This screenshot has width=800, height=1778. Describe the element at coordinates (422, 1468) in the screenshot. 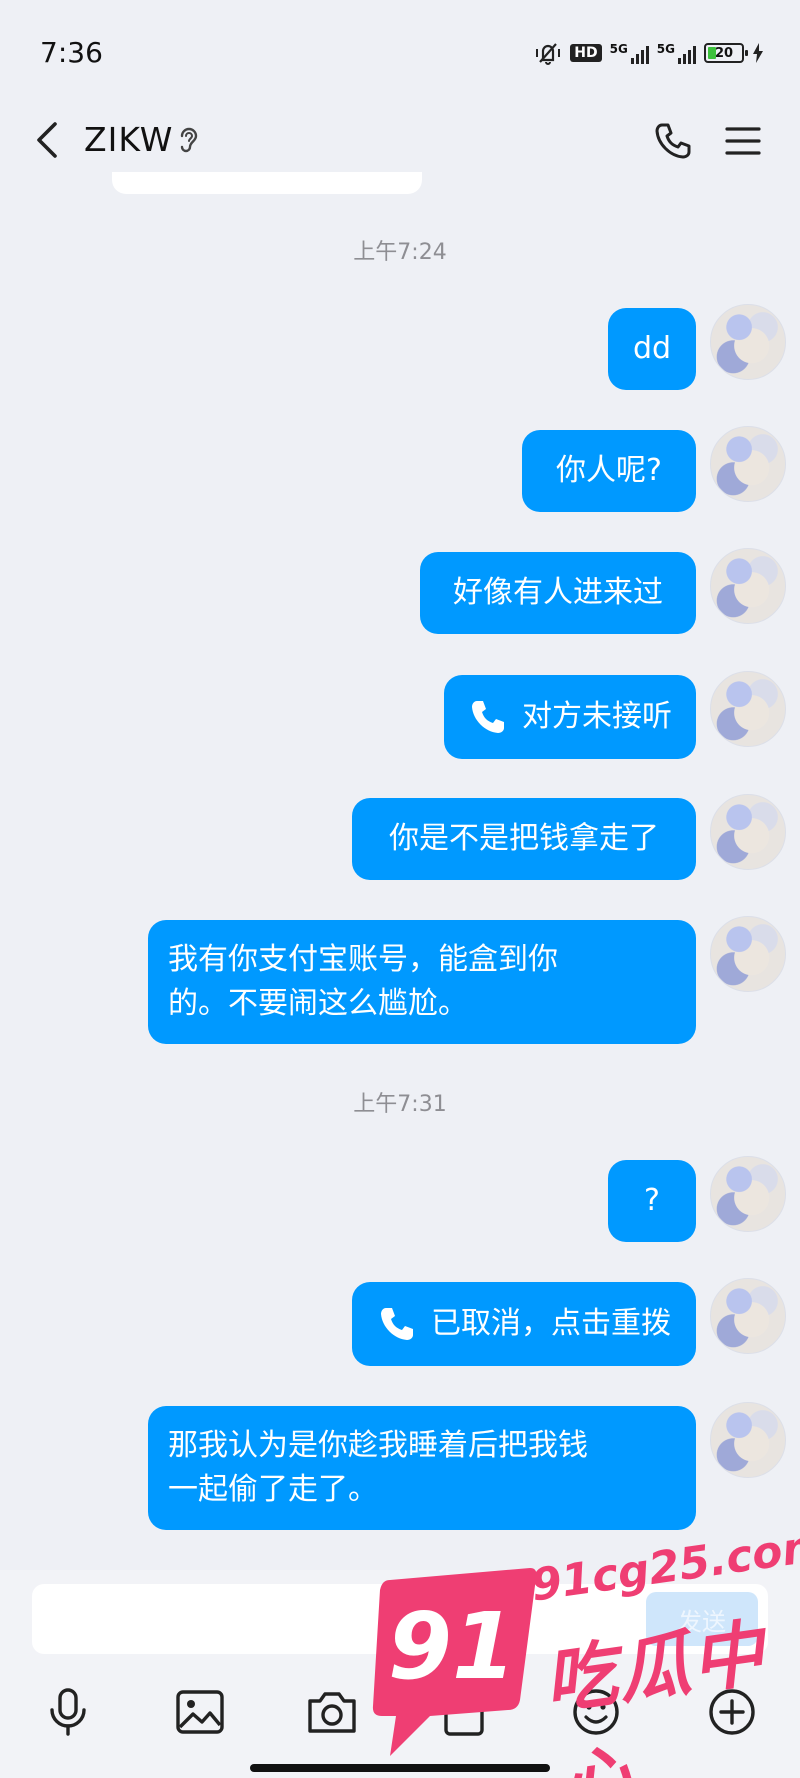

I see `message-bubble: 那我认为是你趁我睡着后把我钱 一起偷了走了。` at that location.